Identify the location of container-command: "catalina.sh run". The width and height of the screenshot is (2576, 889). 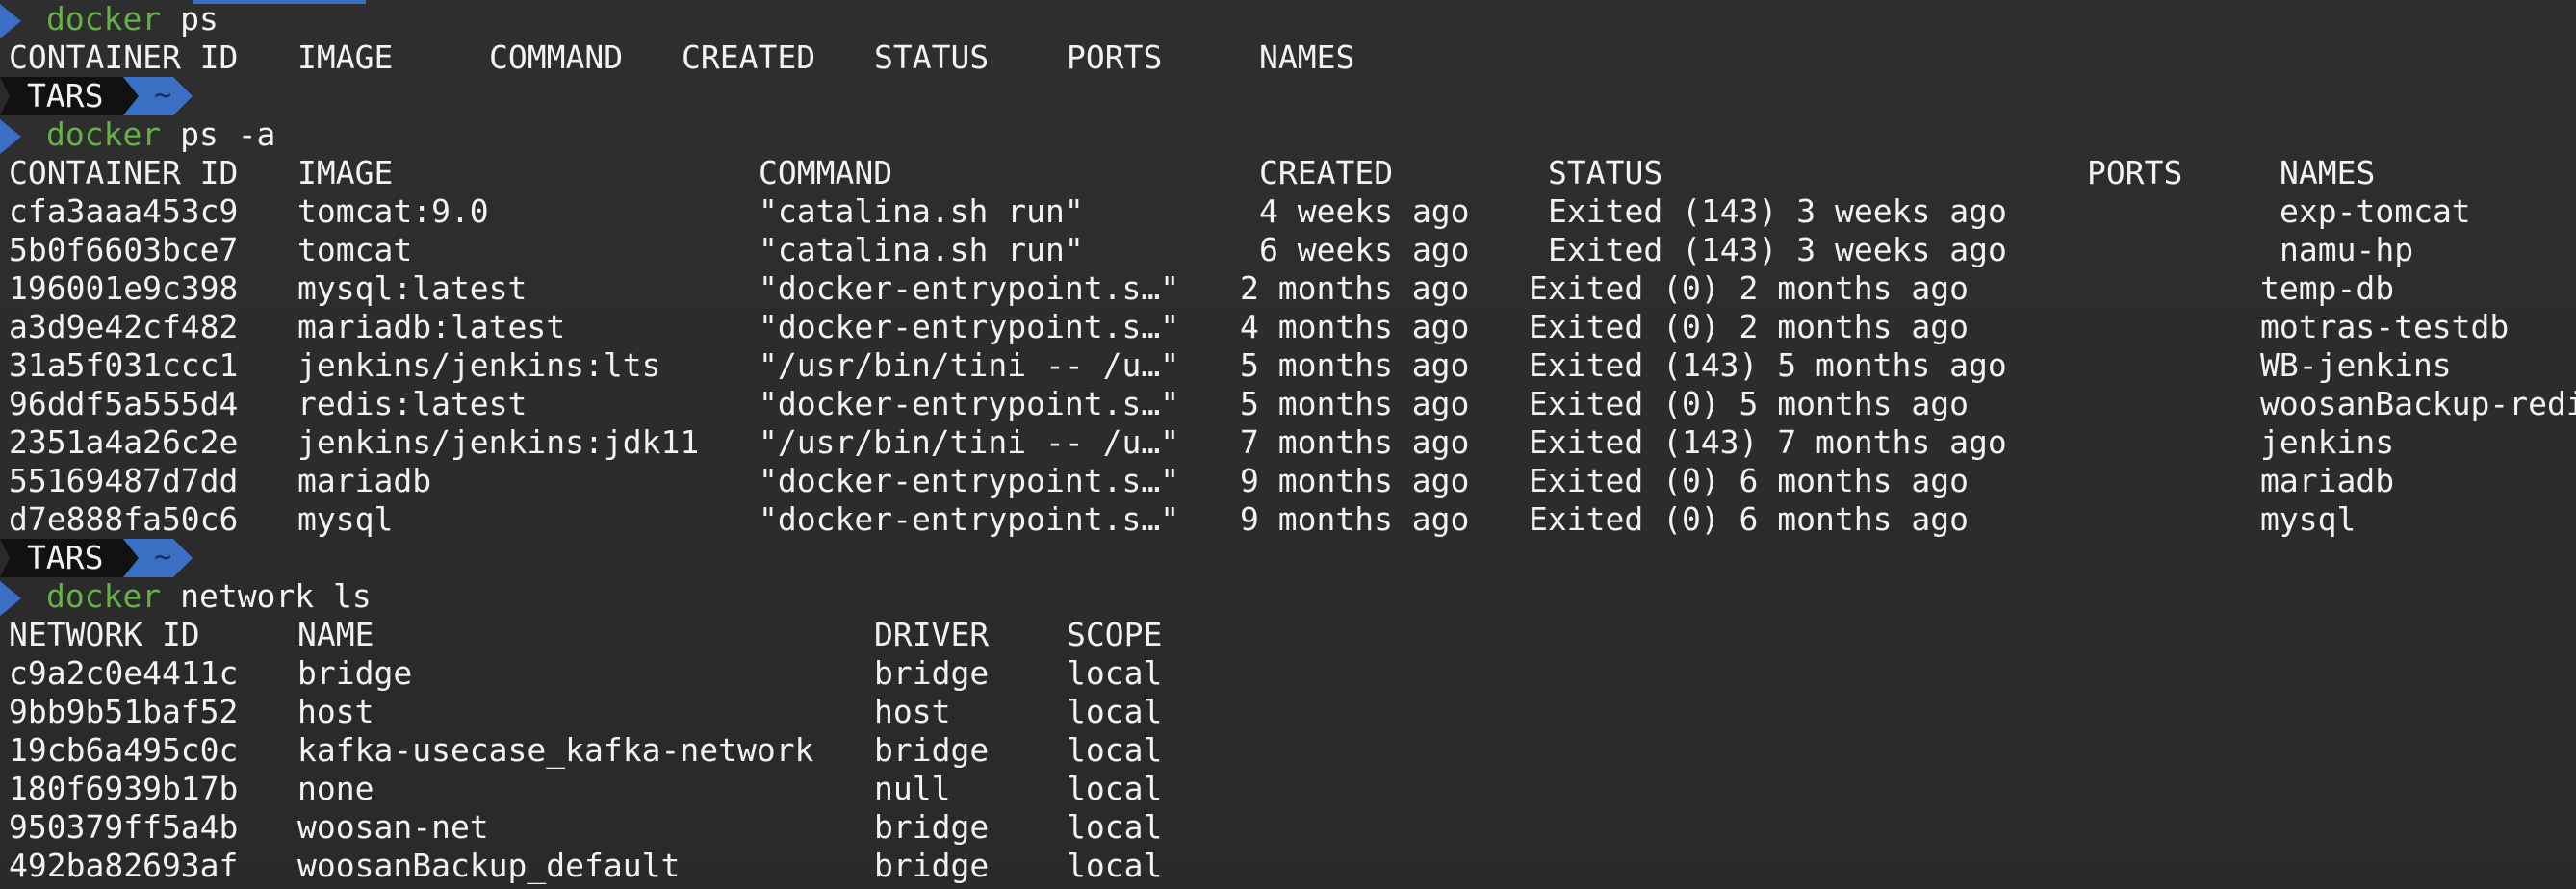
(921, 211).